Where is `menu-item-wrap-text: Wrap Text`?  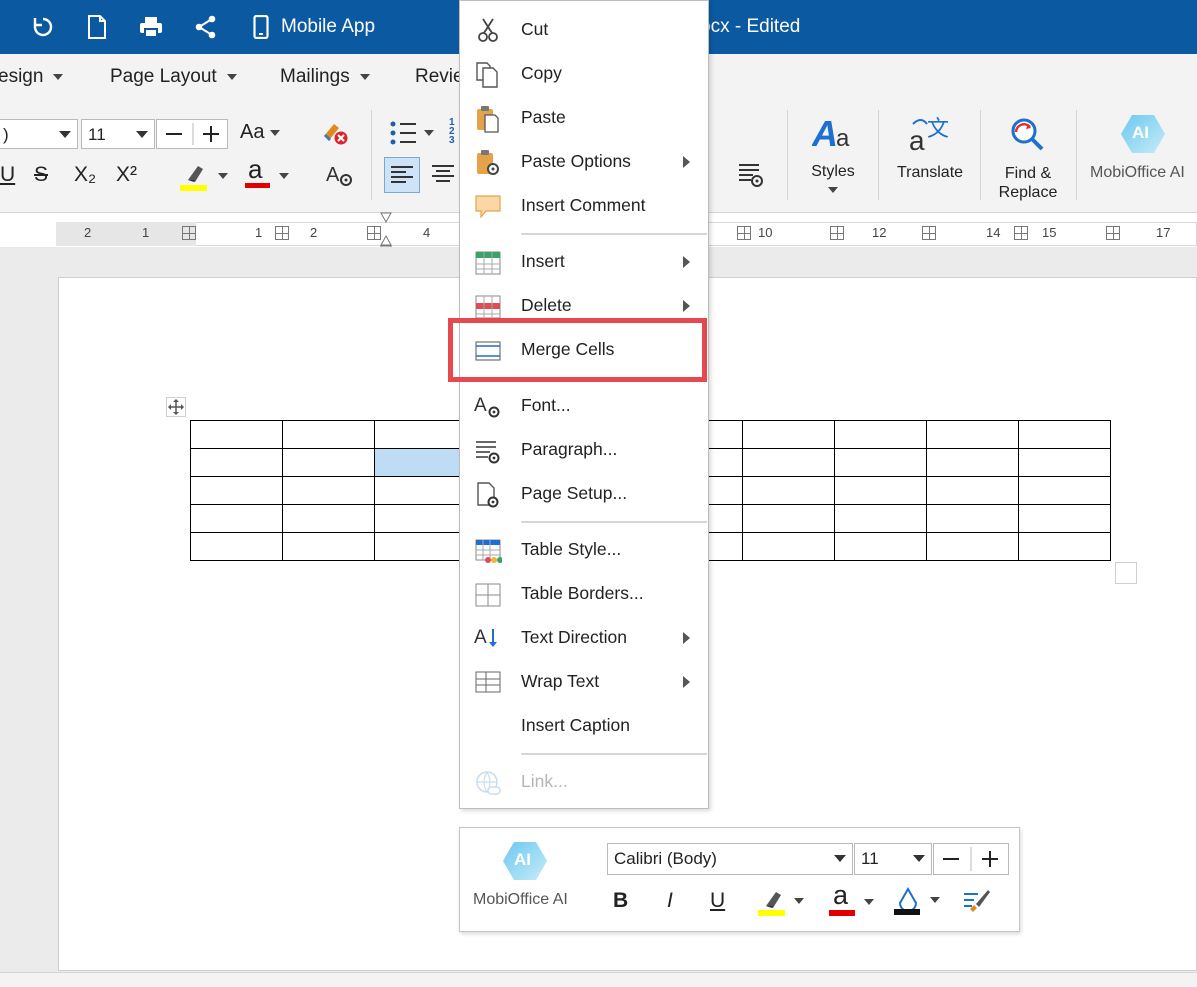
menu-item-wrap-text: Wrap Text is located at coordinates (584, 681).